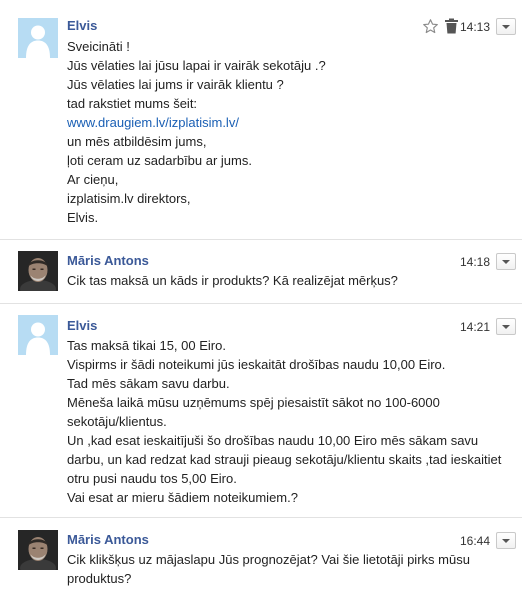  I want to click on message-time: 14:13, so click(474, 27).